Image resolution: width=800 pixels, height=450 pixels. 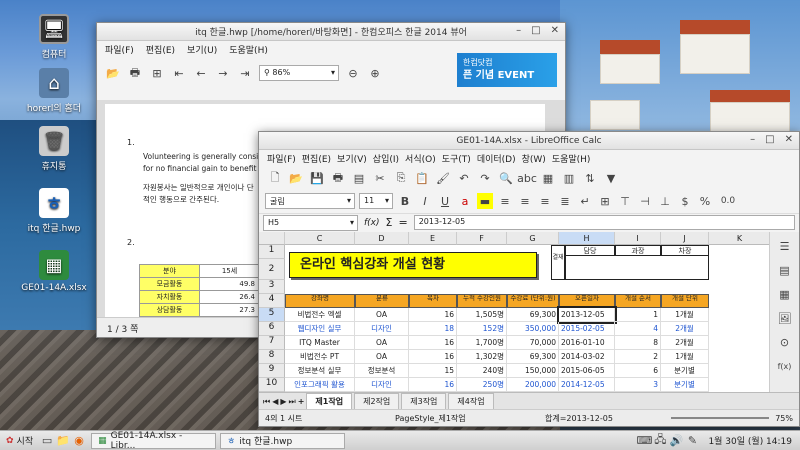 What do you see at coordinates (372, 223) in the screenshot?
I see `function-wizard-icon: f(x)` at bounding box center [372, 223].